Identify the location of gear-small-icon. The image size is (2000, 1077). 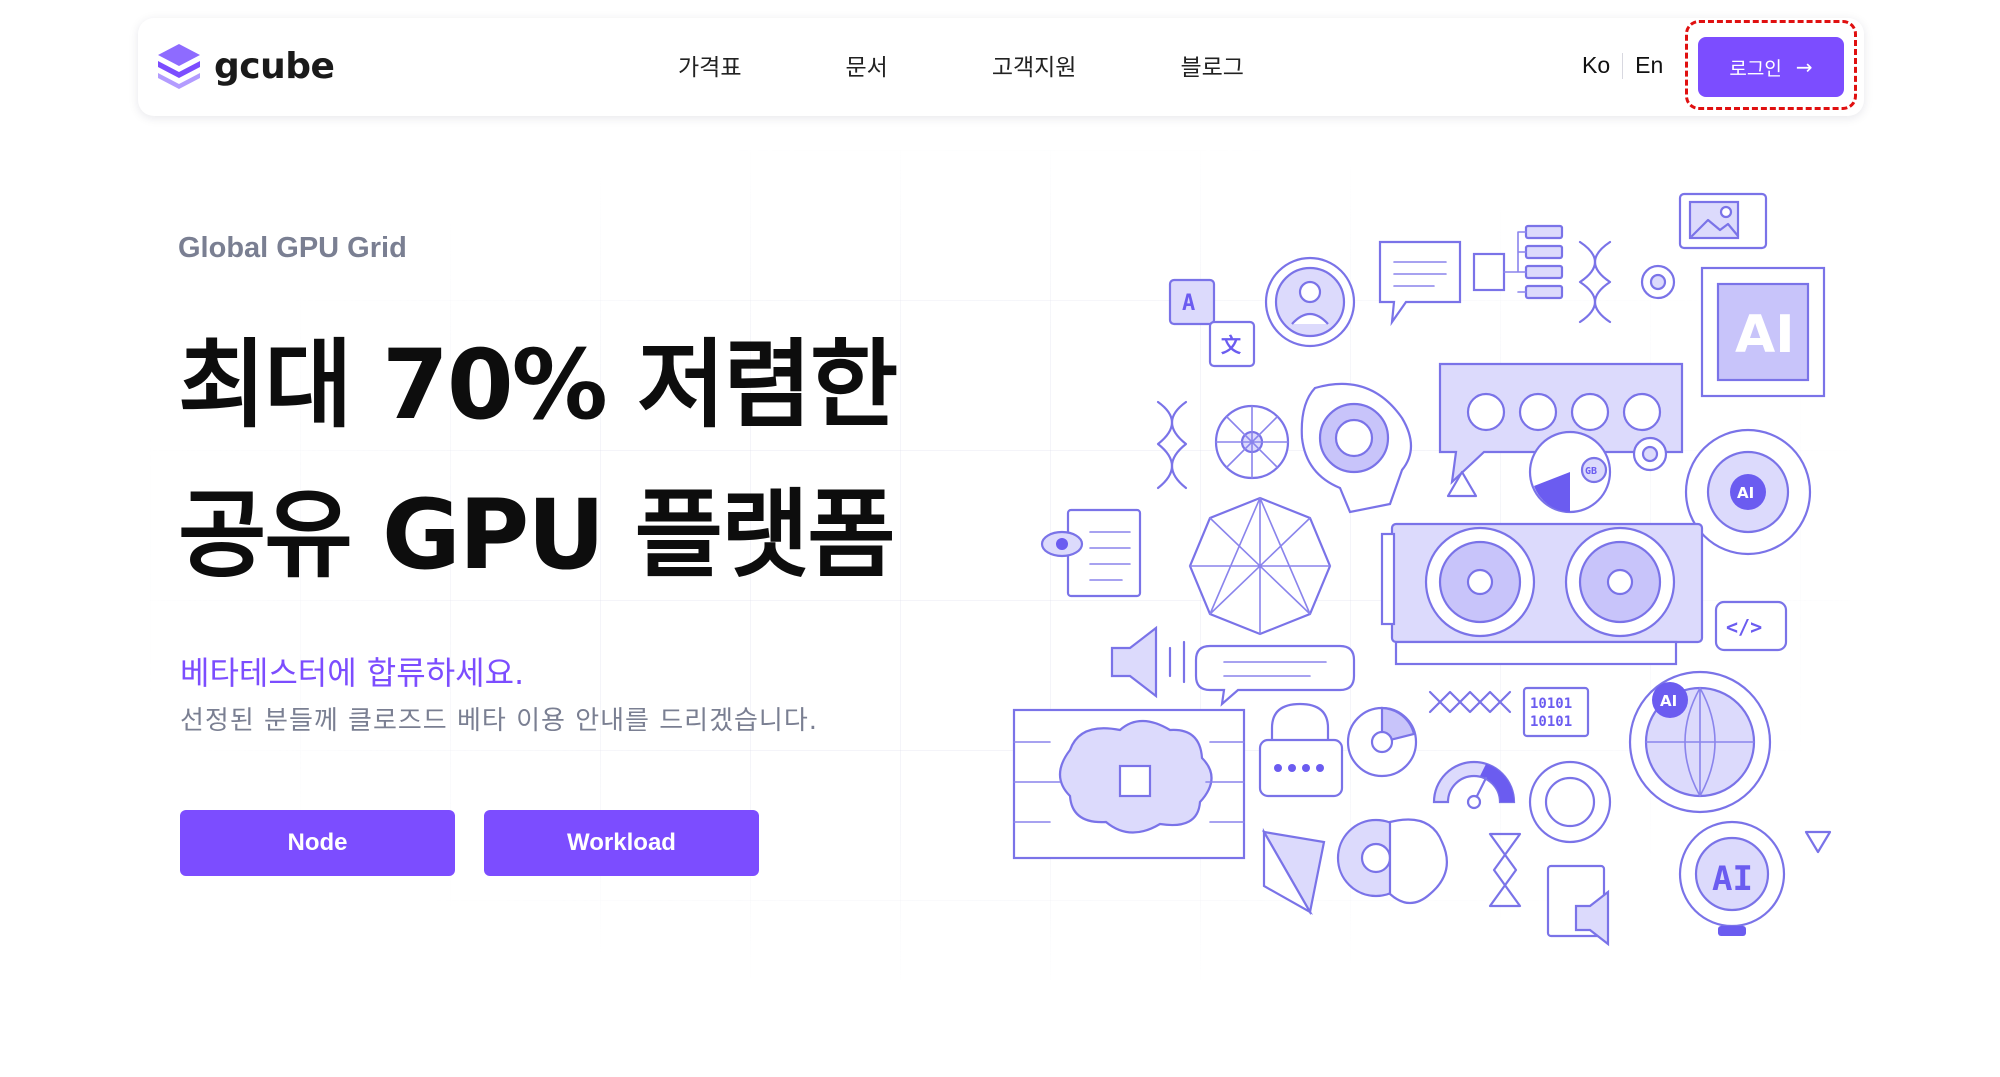
(1658, 282).